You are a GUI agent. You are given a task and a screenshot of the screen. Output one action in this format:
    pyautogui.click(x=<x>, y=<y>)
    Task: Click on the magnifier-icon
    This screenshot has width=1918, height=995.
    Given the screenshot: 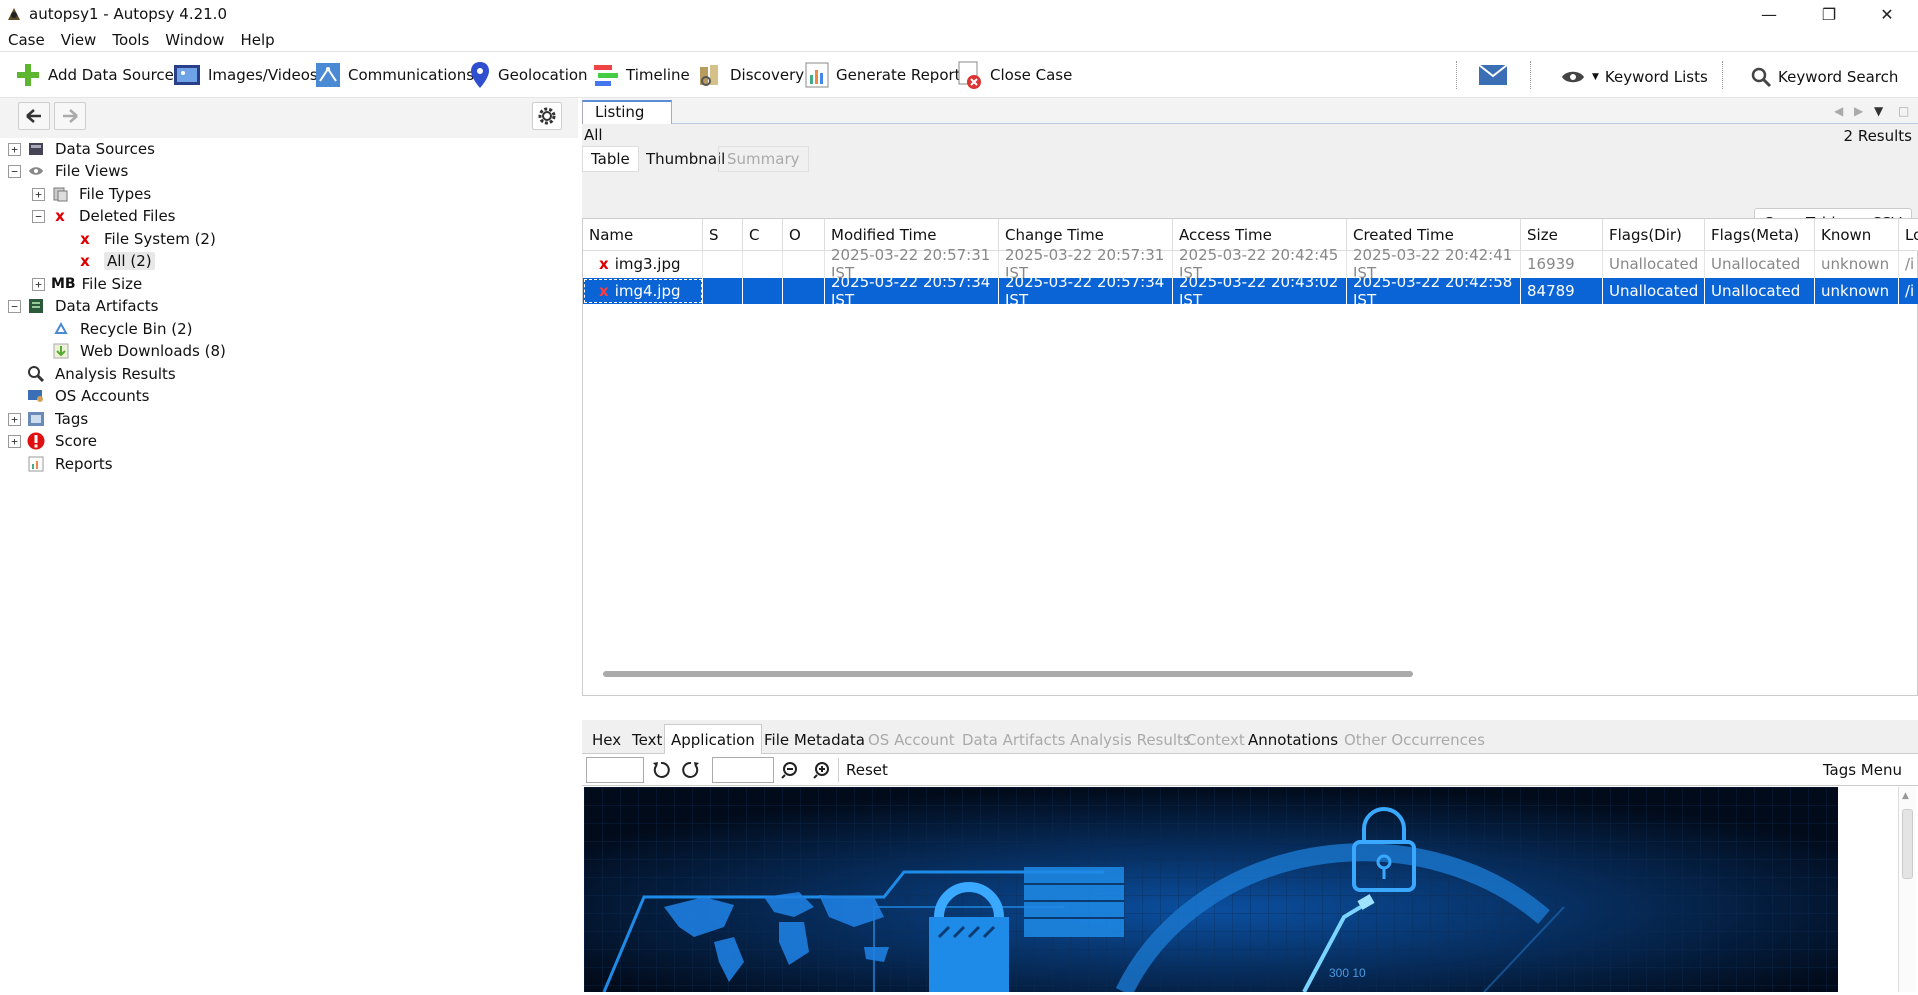 What is the action you would take?
    pyautogui.click(x=36, y=374)
    